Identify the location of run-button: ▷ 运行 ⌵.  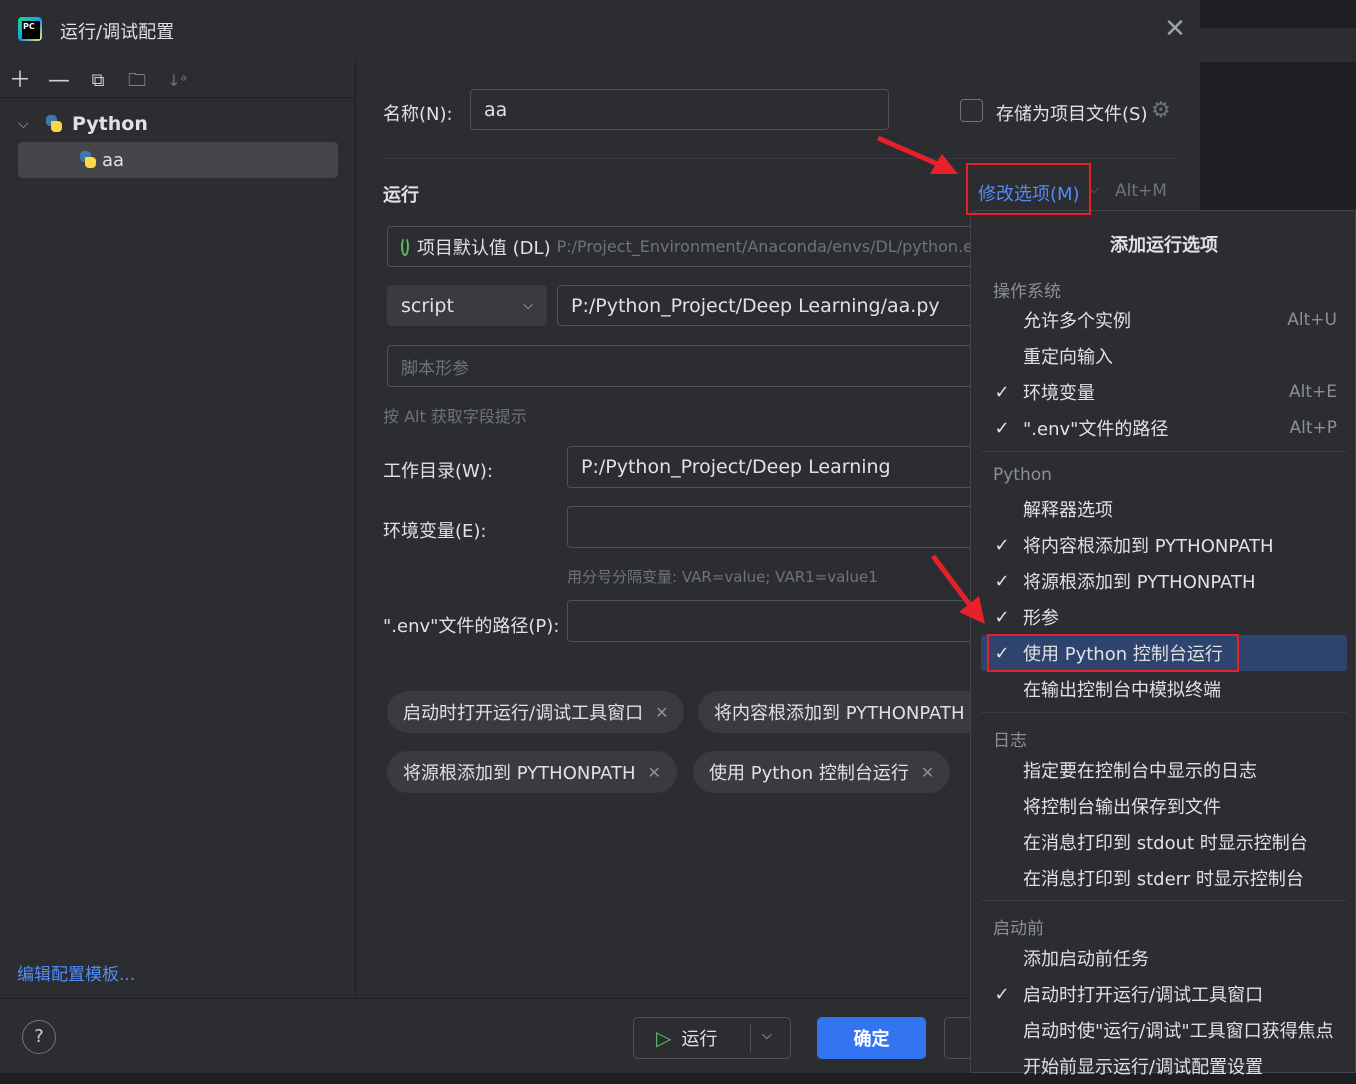
(712, 1038).